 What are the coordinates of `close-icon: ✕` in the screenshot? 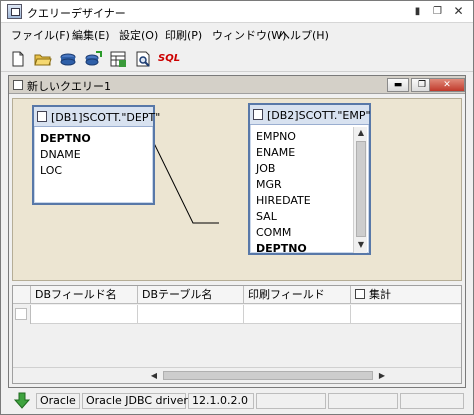 It's located at (458, 11).